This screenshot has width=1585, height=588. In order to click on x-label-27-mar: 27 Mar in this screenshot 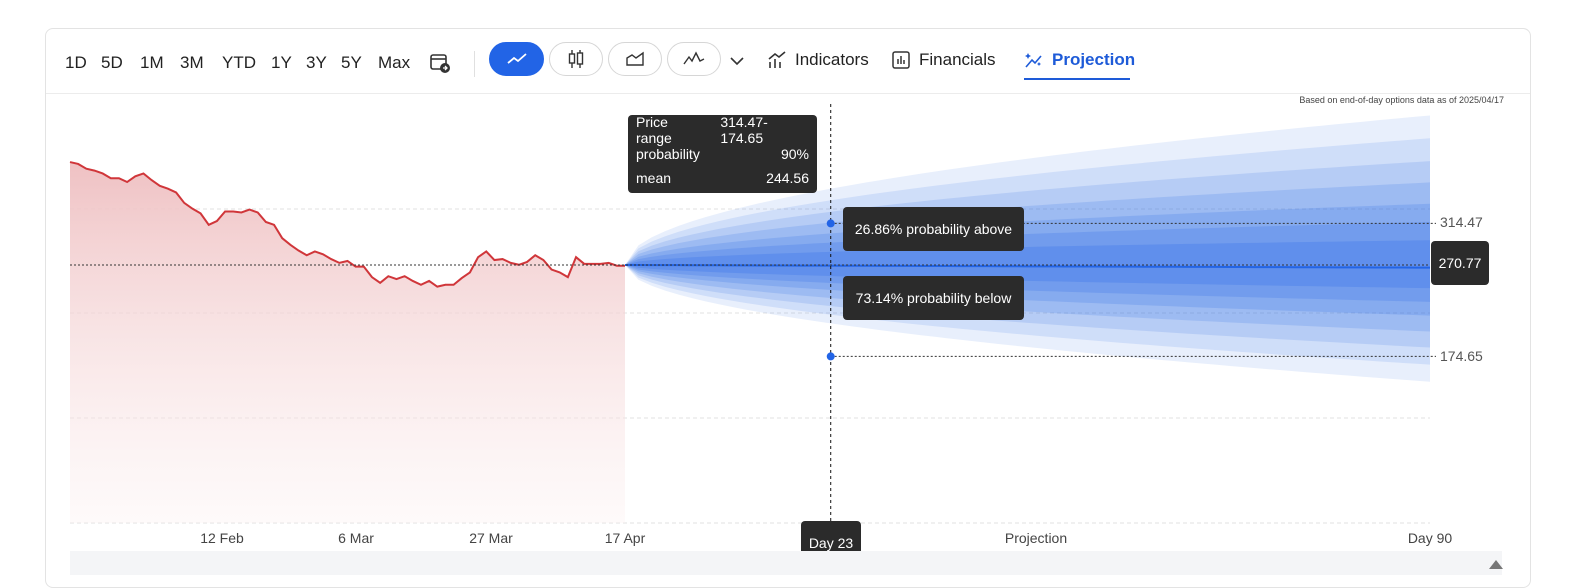, I will do `click(491, 538)`.